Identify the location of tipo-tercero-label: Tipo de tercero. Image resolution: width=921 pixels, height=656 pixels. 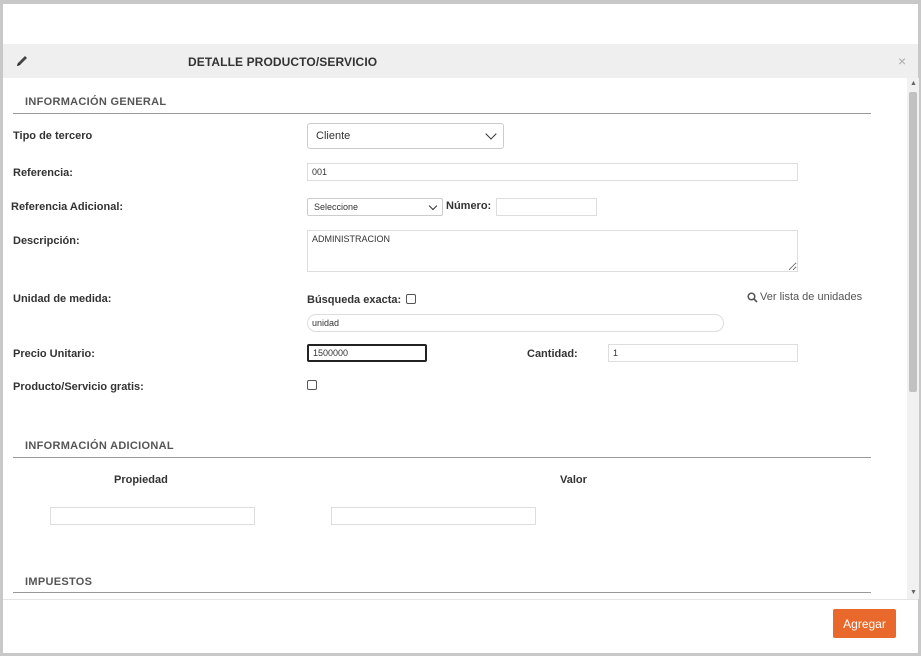
(53, 136).